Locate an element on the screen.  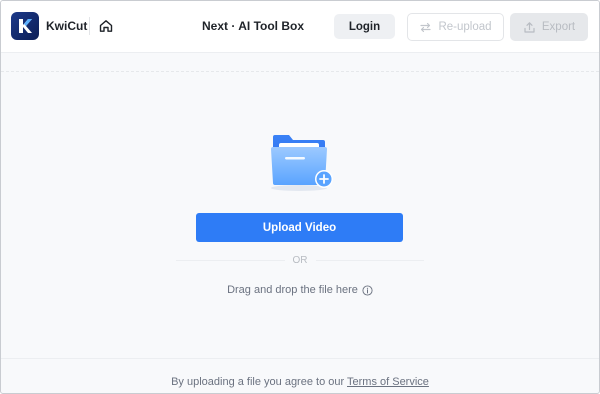
export-button: Export is located at coordinates (549, 27).